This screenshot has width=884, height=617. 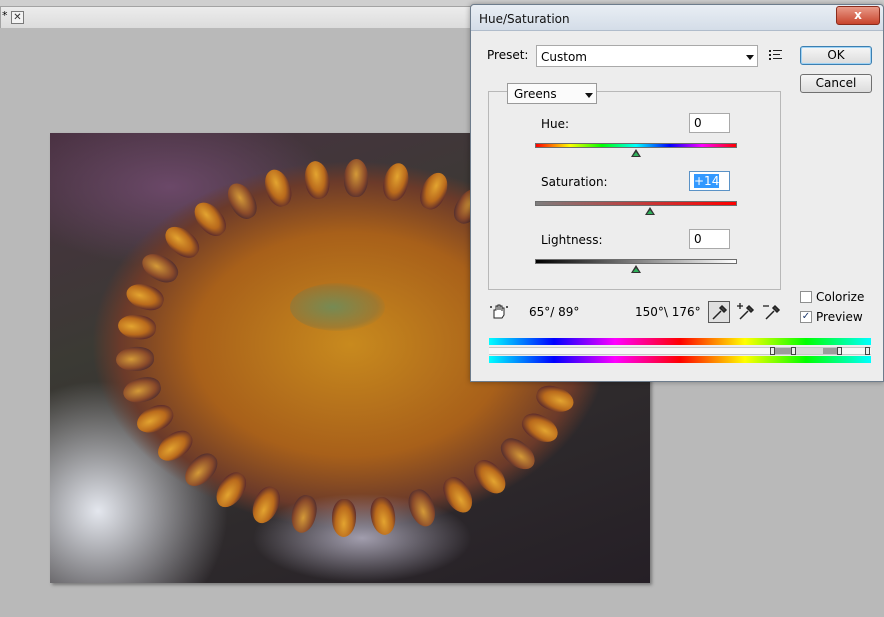 I want to click on channel-value: Greens, so click(x=535, y=94).